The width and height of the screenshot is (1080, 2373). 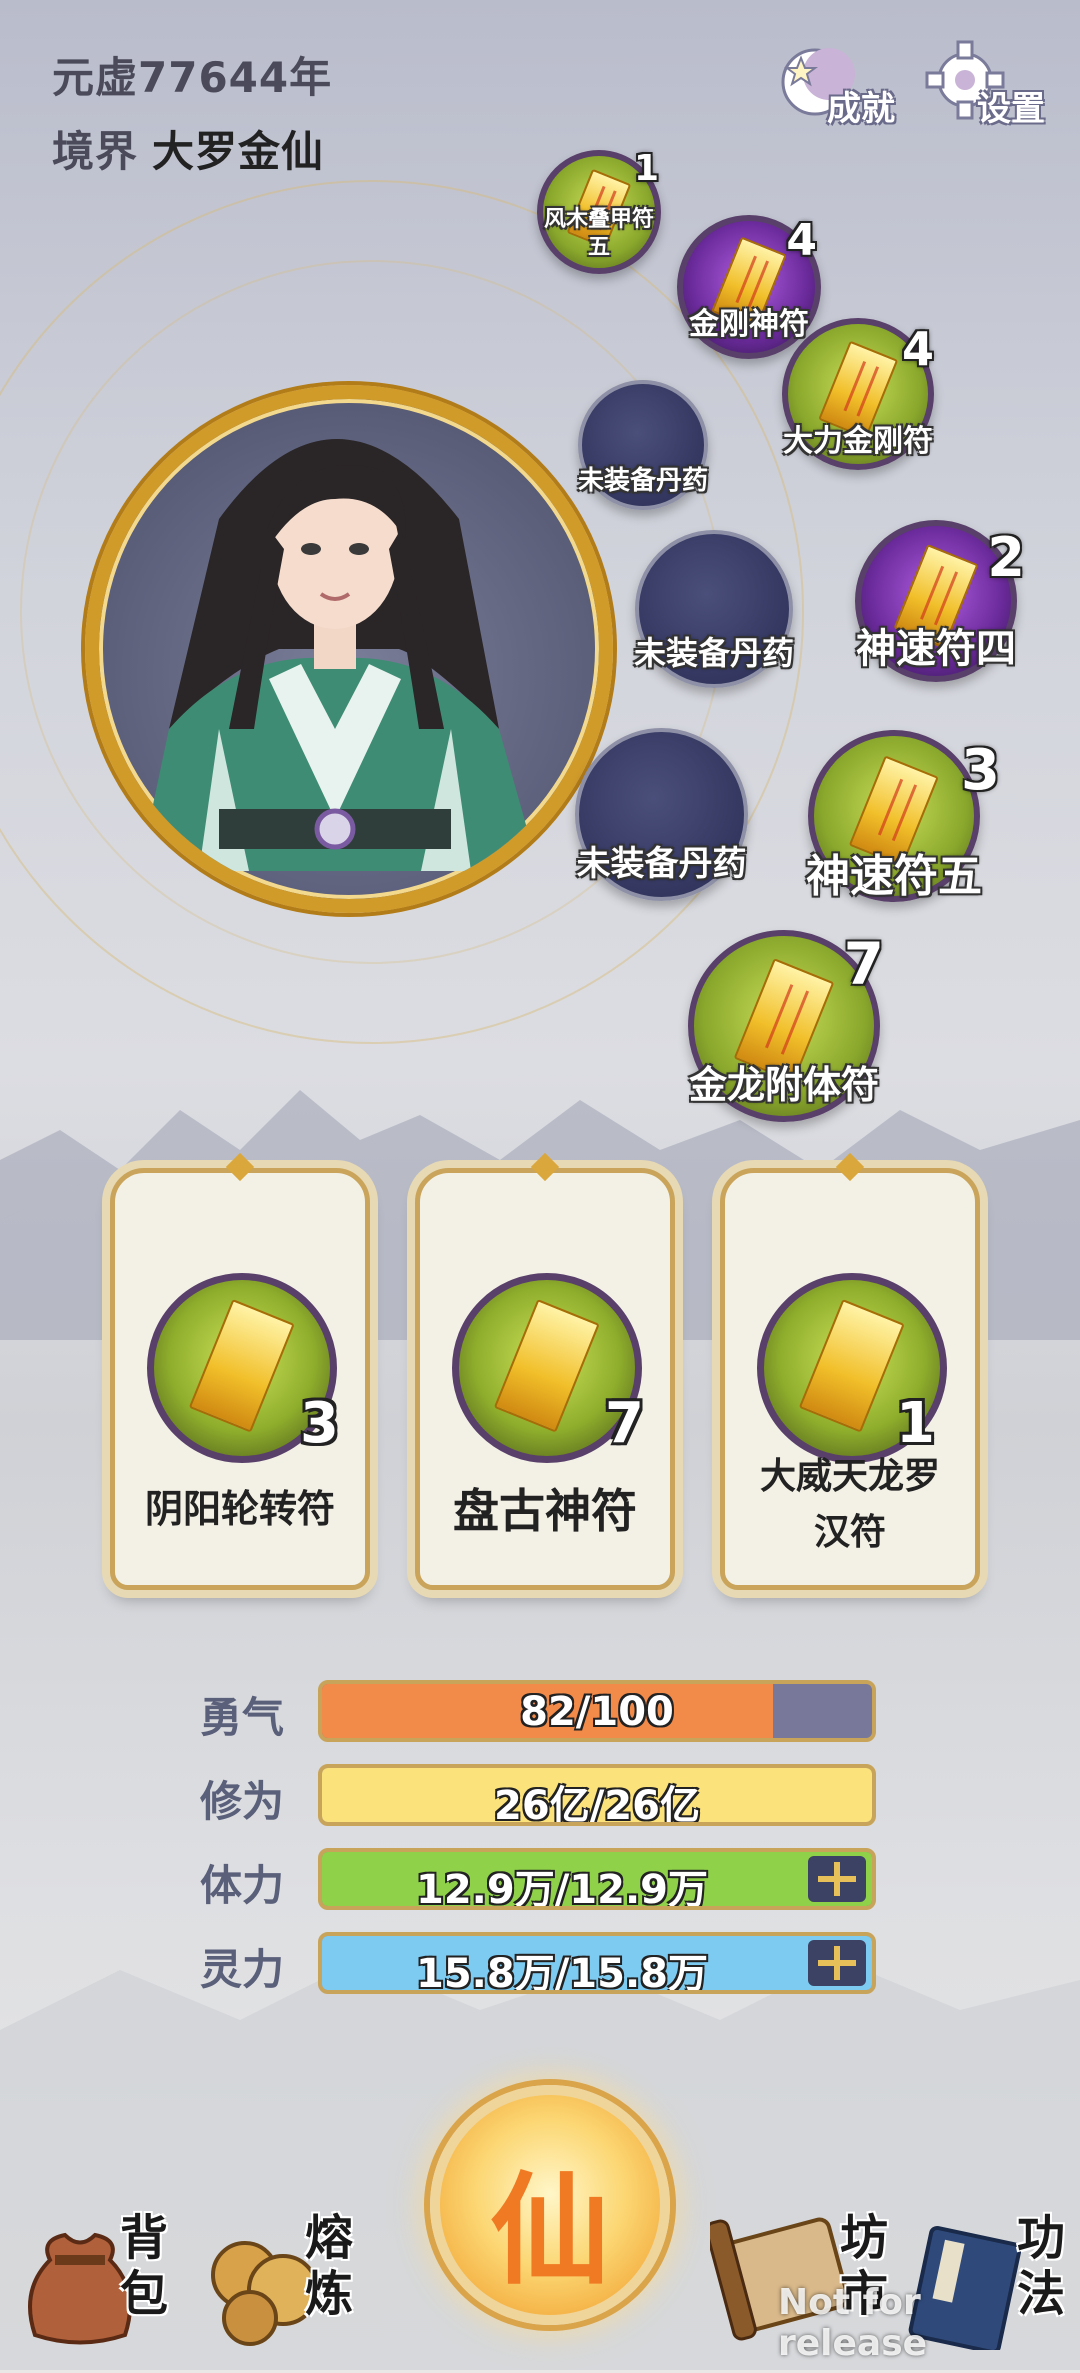 I want to click on card-name-line2: 汉符, so click(x=849, y=1532).